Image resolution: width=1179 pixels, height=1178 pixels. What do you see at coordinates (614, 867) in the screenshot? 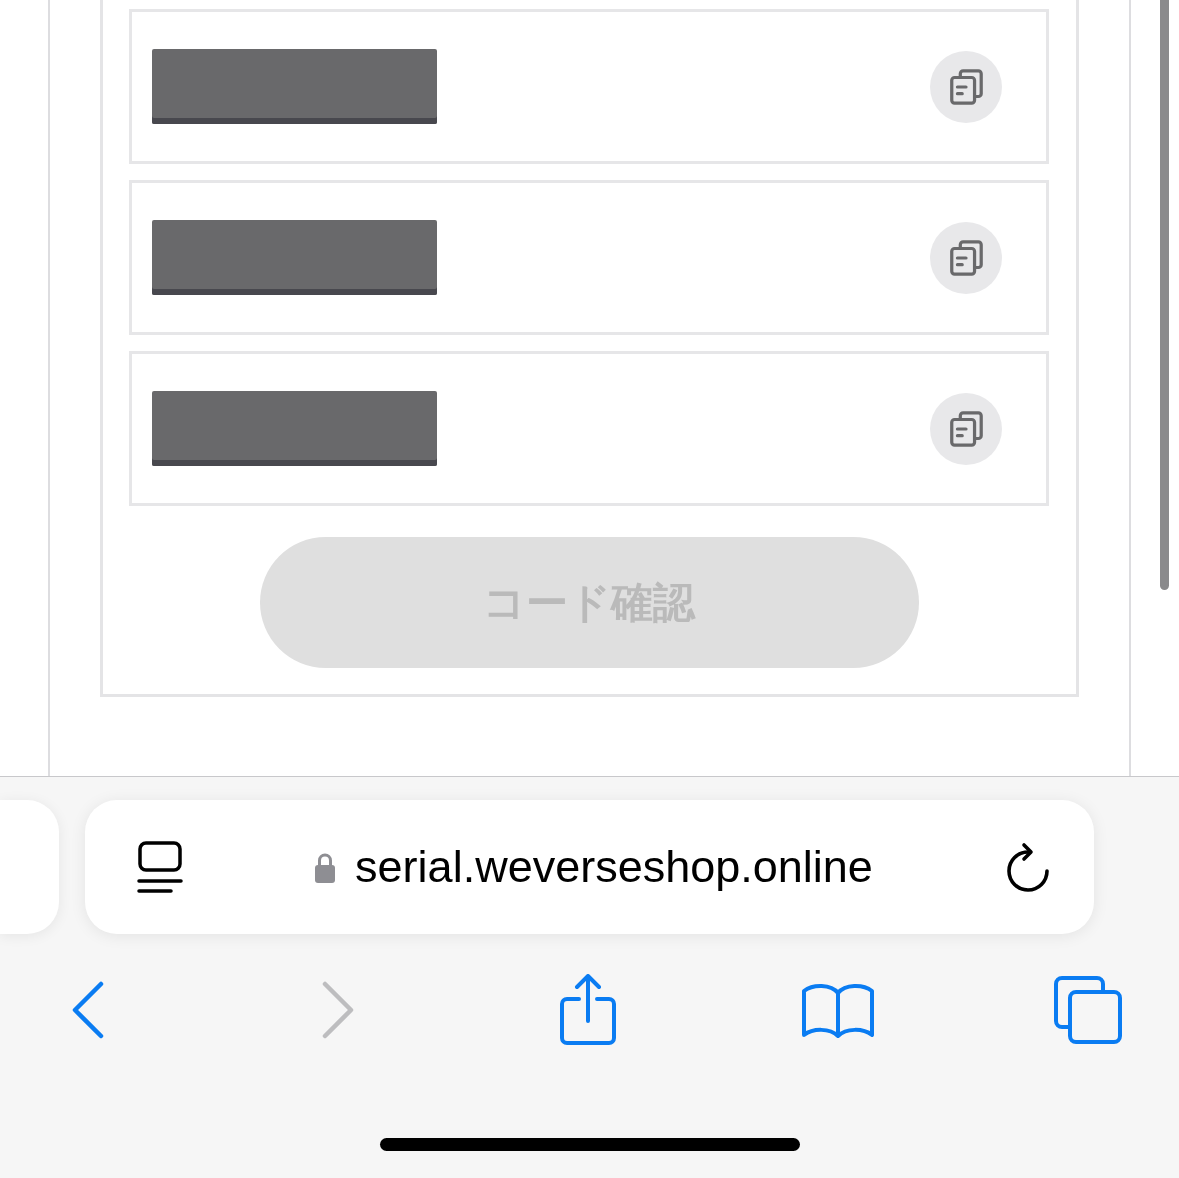
I see `url-text: serial.weverseshop.online` at bounding box center [614, 867].